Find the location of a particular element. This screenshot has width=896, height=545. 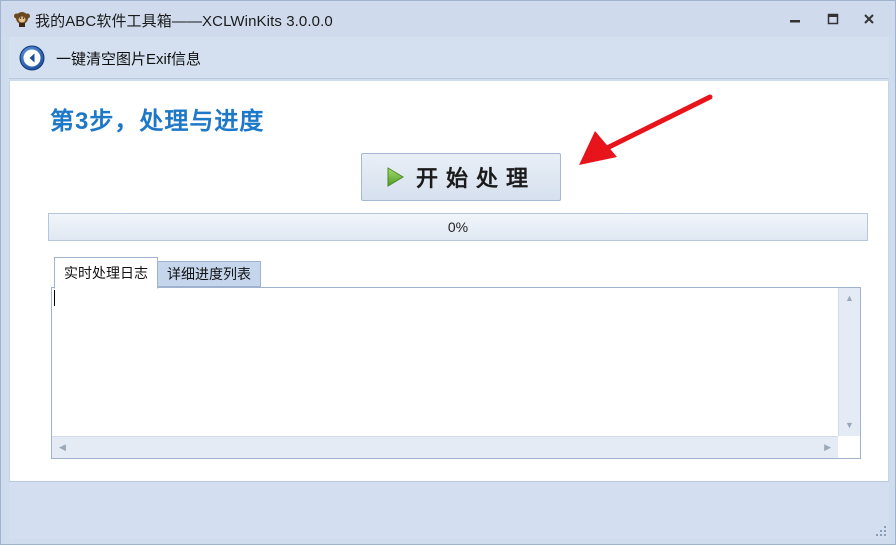

title-bar: 我的ABC软件工具箱——XCLWinKits 3.0.0.0 is located at coordinates (448, 19).